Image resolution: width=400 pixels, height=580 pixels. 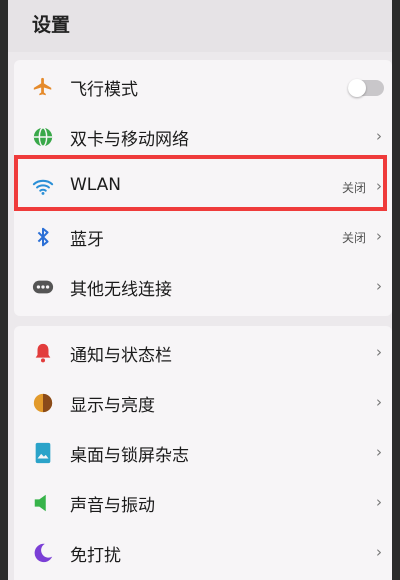 What do you see at coordinates (203, 403) in the screenshot?
I see `settings-item-display: 显示与亮度 ›` at bounding box center [203, 403].